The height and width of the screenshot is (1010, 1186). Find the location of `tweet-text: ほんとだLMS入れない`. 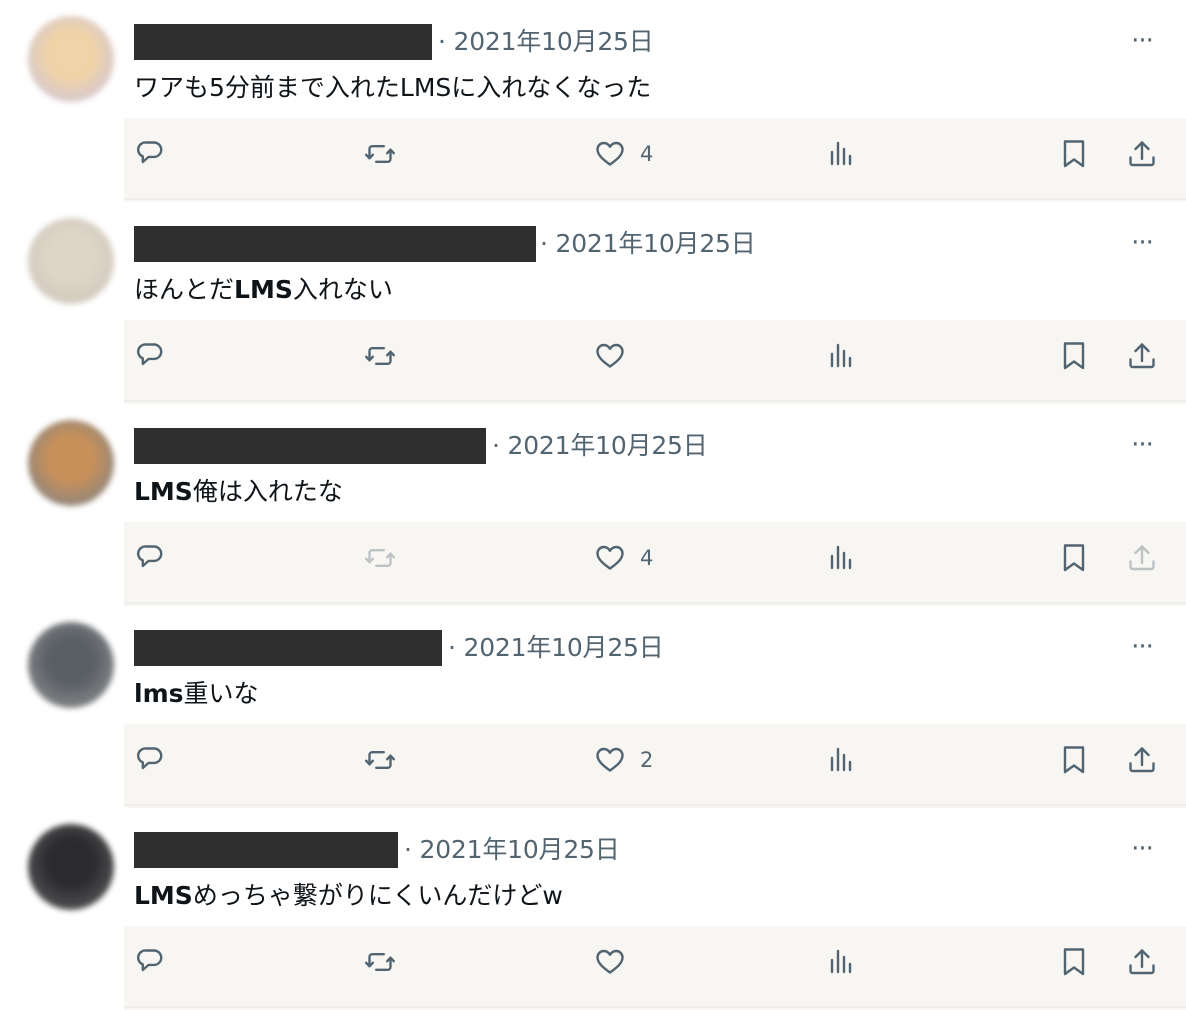

tweet-text: ほんとだLMS入れない is located at coordinates (263, 290).